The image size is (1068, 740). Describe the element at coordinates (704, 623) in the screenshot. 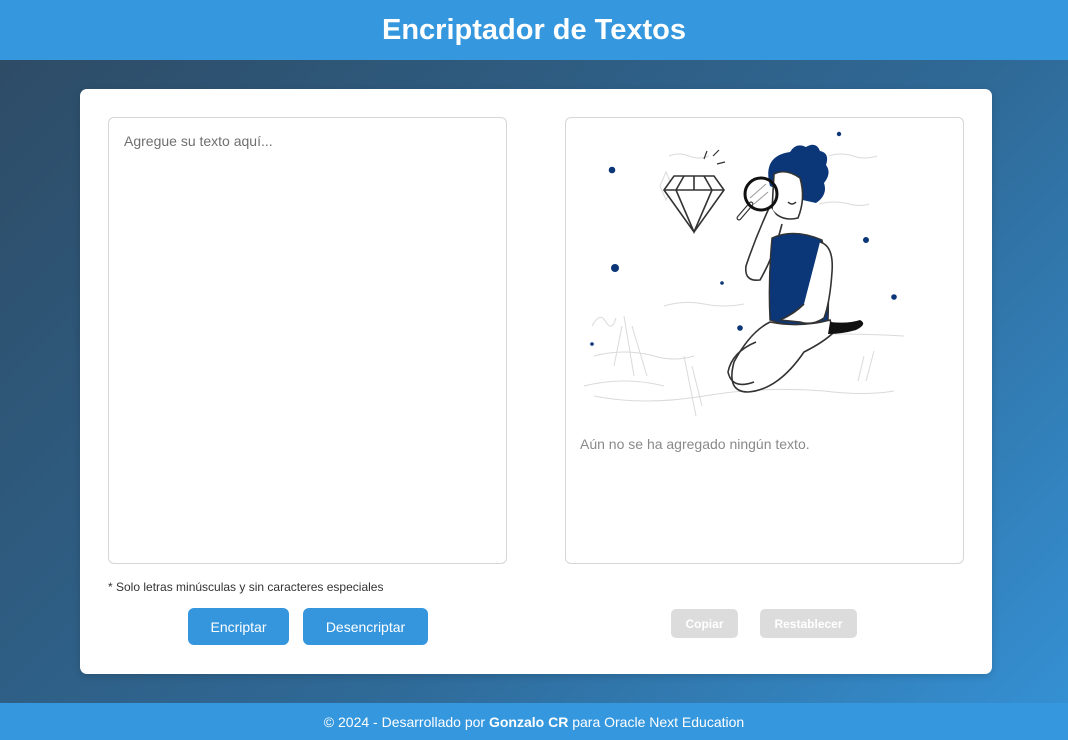

I see `copy-button: Copiar` at that location.